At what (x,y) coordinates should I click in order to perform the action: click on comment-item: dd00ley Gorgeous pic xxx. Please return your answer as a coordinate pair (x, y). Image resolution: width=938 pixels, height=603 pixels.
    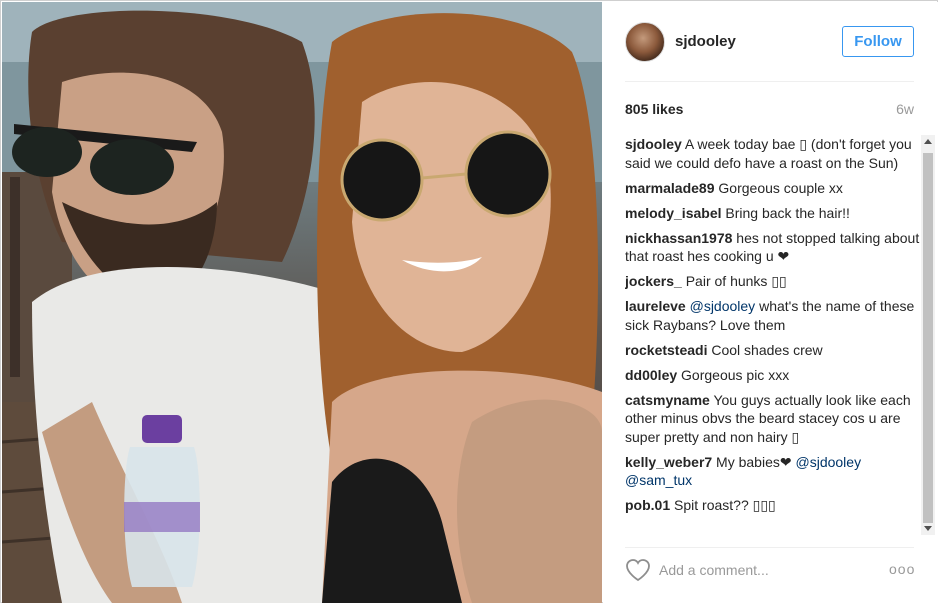
    Looking at the image, I should click on (772, 375).